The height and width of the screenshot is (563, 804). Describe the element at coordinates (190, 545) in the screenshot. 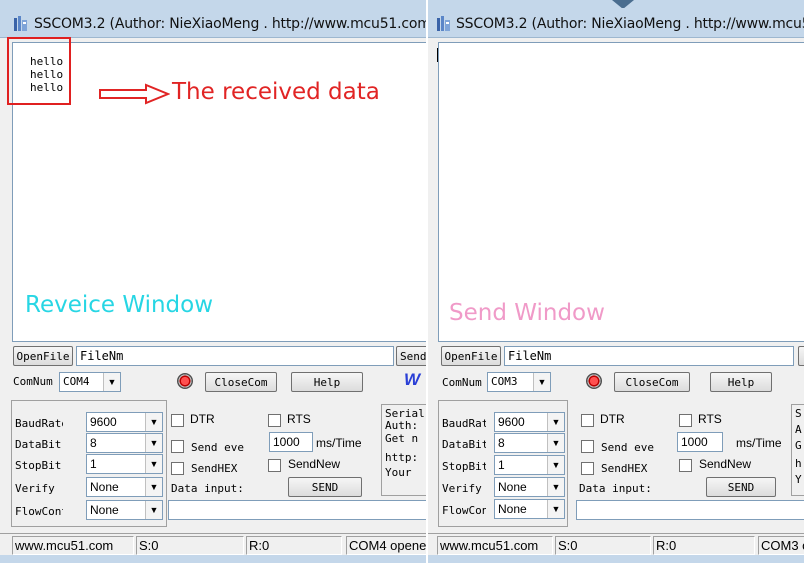

I see `status-sent-count: S:0` at that location.